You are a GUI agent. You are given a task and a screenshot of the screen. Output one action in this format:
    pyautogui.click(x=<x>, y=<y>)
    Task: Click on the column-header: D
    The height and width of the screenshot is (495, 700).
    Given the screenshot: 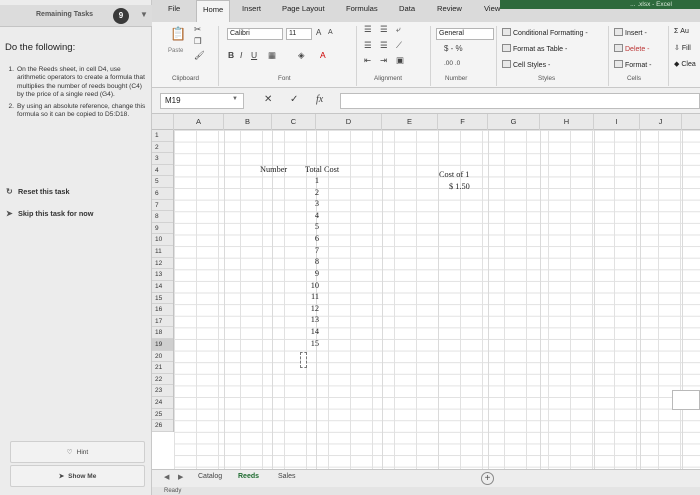 What is the action you would take?
    pyautogui.click(x=349, y=122)
    